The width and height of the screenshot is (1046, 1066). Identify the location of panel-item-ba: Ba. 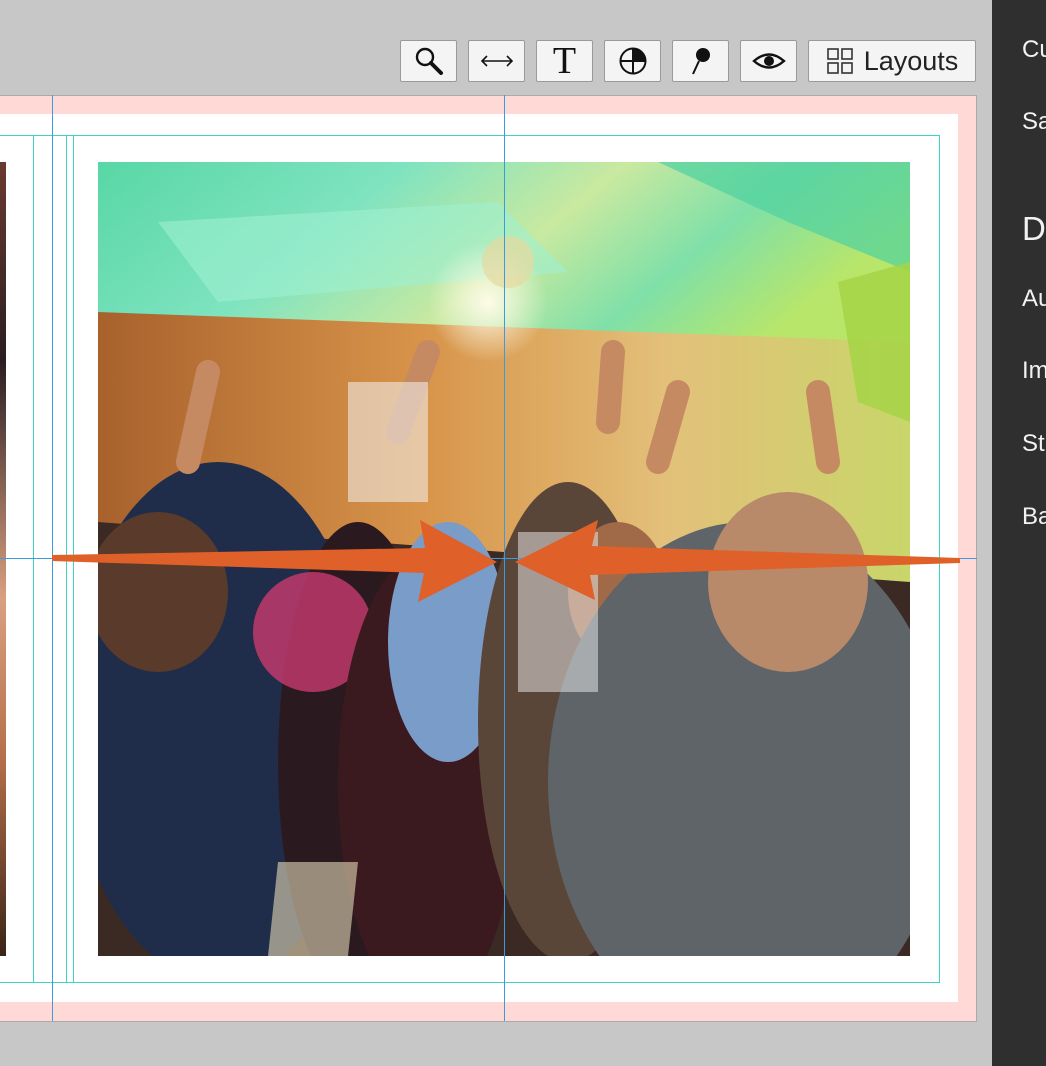
(1034, 517).